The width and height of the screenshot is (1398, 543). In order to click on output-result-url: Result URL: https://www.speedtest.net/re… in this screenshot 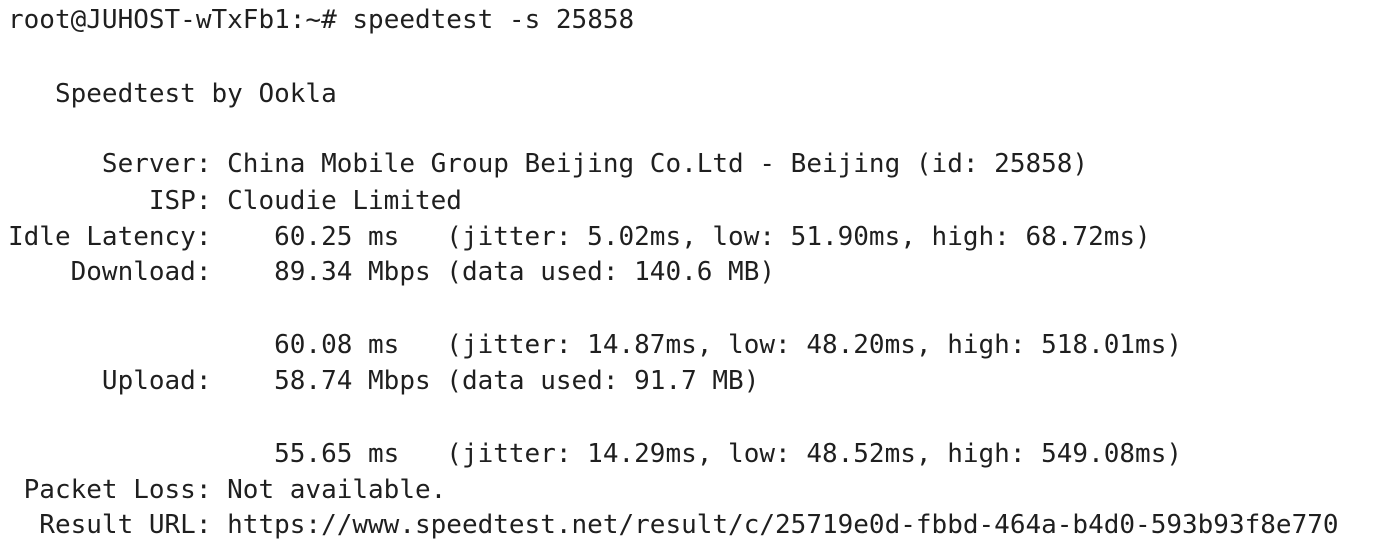, I will do `click(673, 525)`.